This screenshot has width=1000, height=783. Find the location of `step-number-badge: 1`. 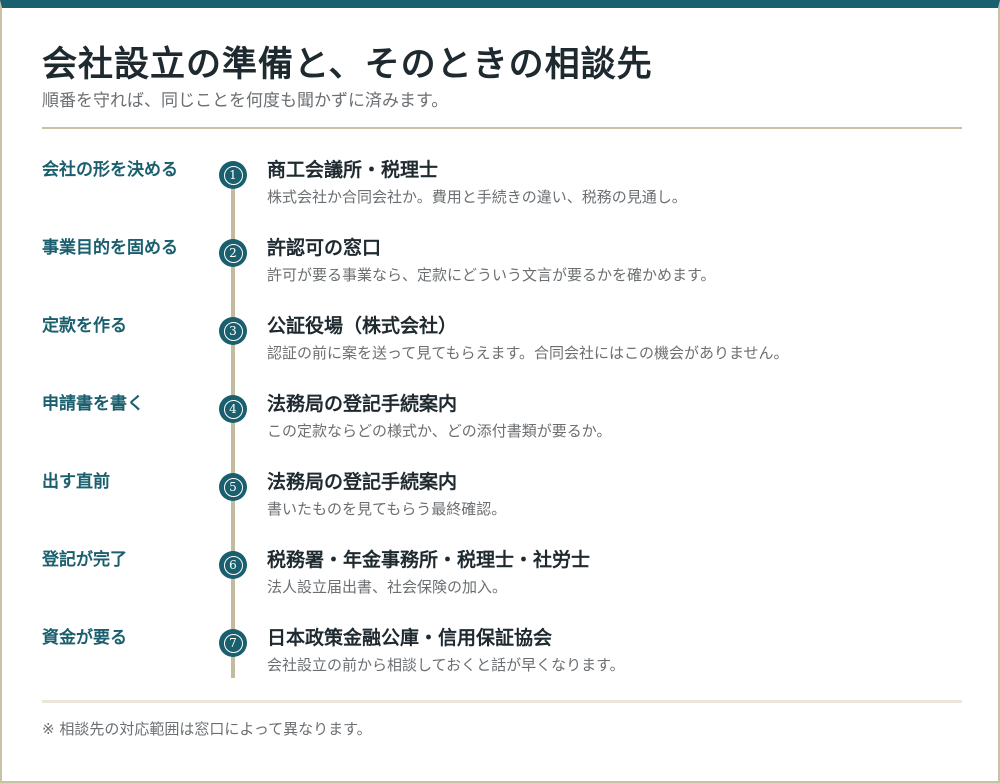

step-number-badge: 1 is located at coordinates (233, 175).